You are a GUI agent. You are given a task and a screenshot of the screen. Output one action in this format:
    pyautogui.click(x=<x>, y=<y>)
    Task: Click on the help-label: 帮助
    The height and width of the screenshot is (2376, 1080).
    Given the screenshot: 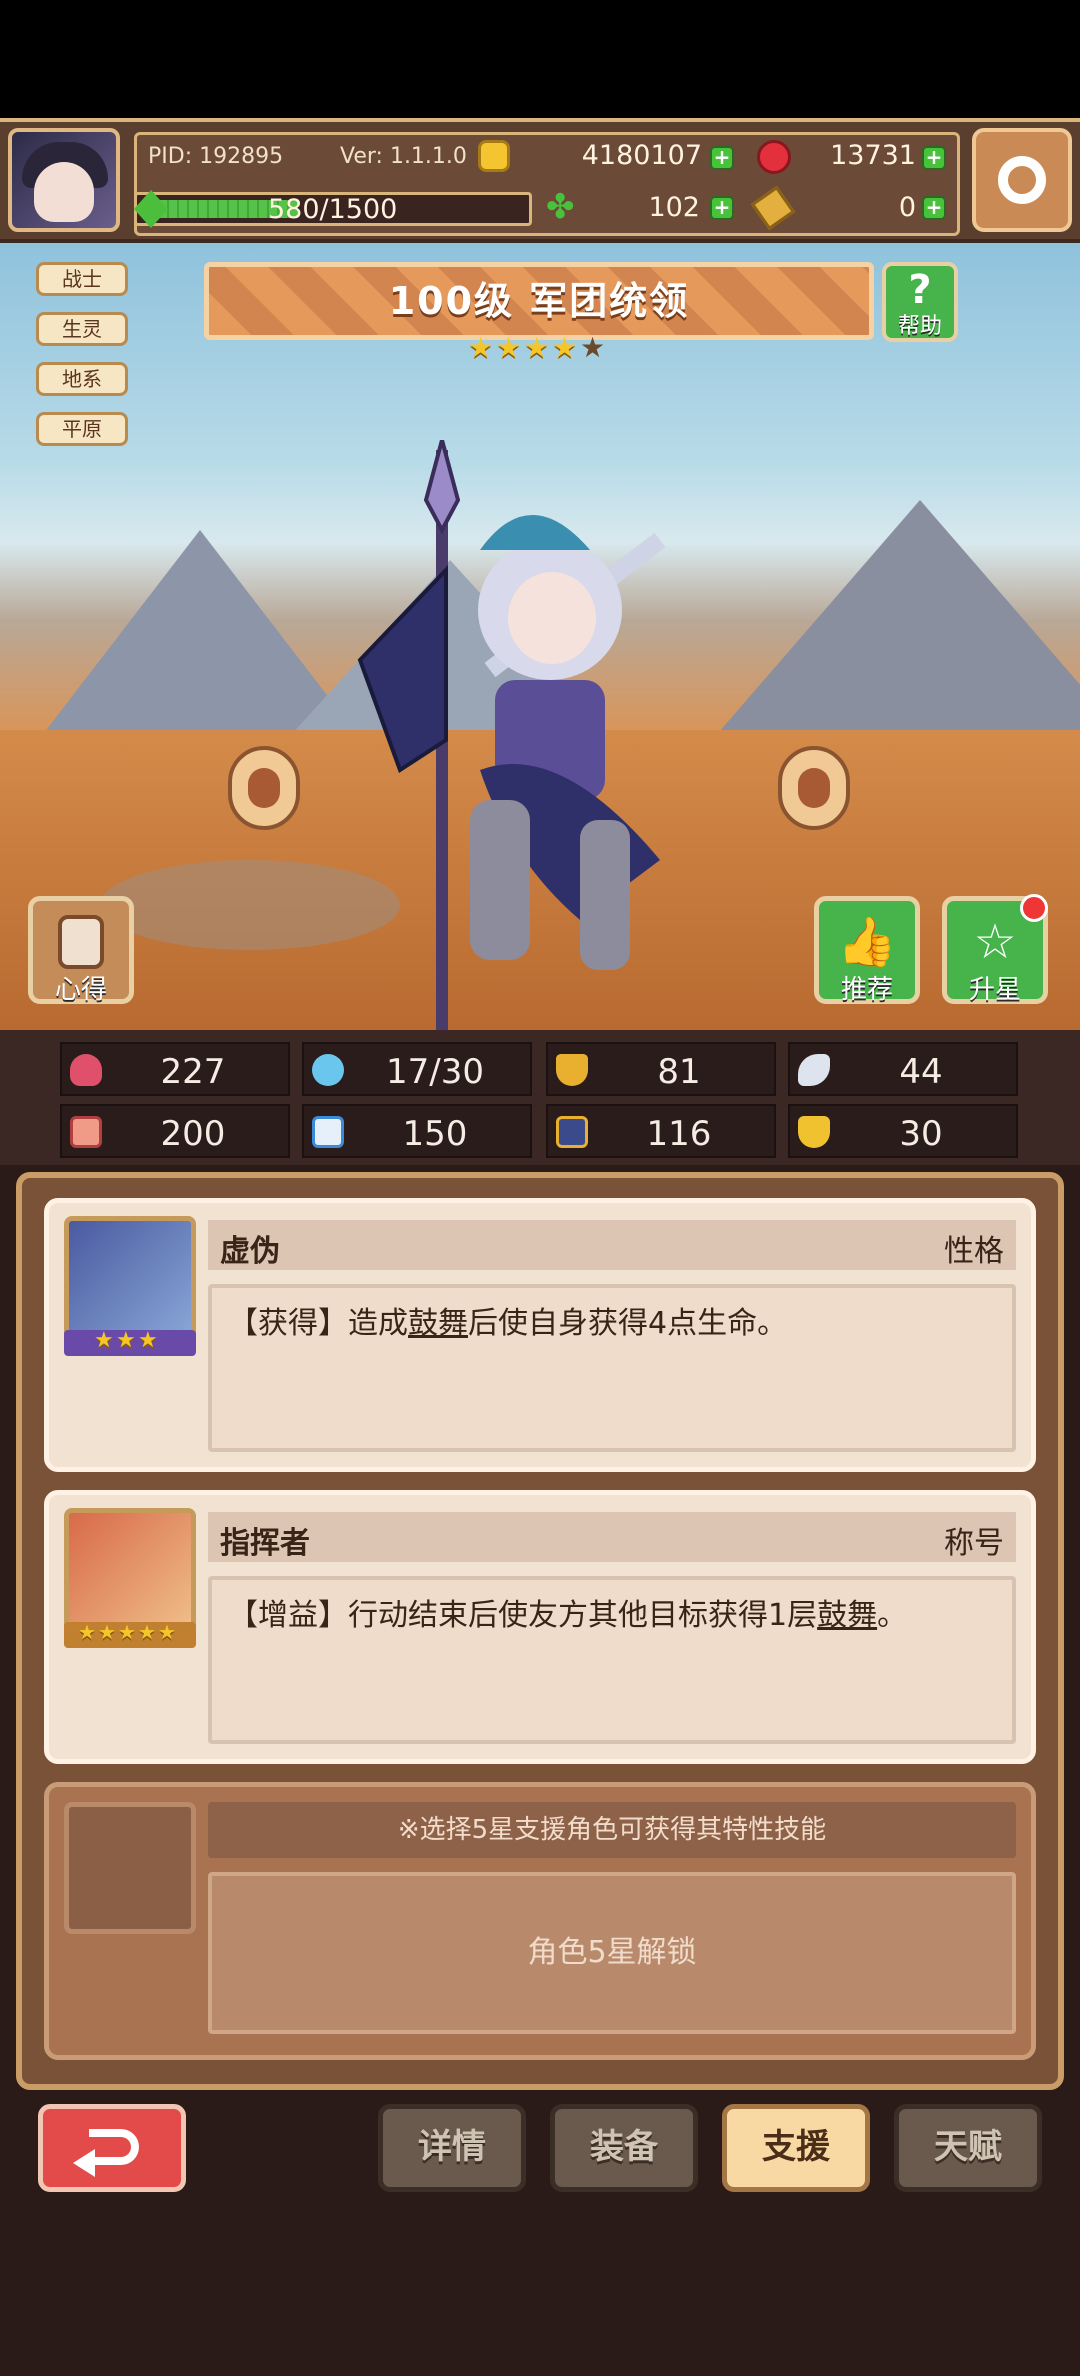 What is the action you would take?
    pyautogui.click(x=919, y=326)
    